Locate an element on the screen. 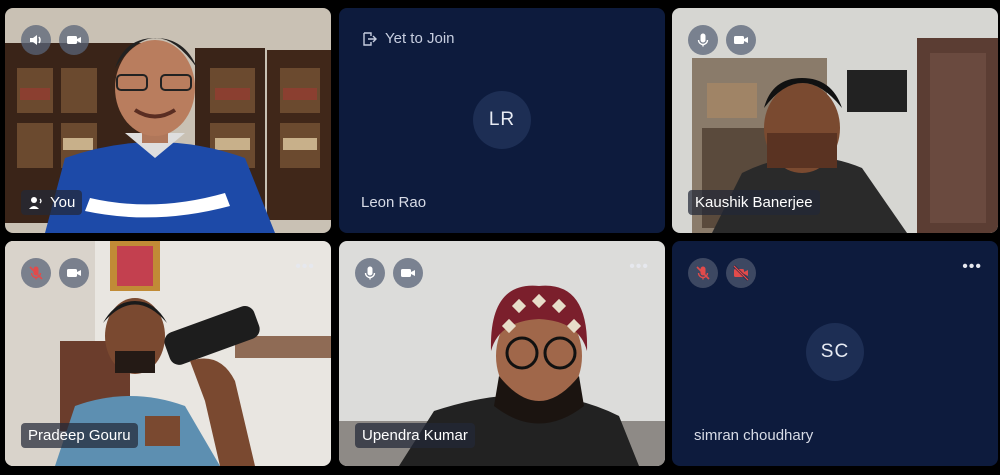 The height and width of the screenshot is (475, 1000). participant-name-tag: Pradeep Gouru is located at coordinates (79, 435).